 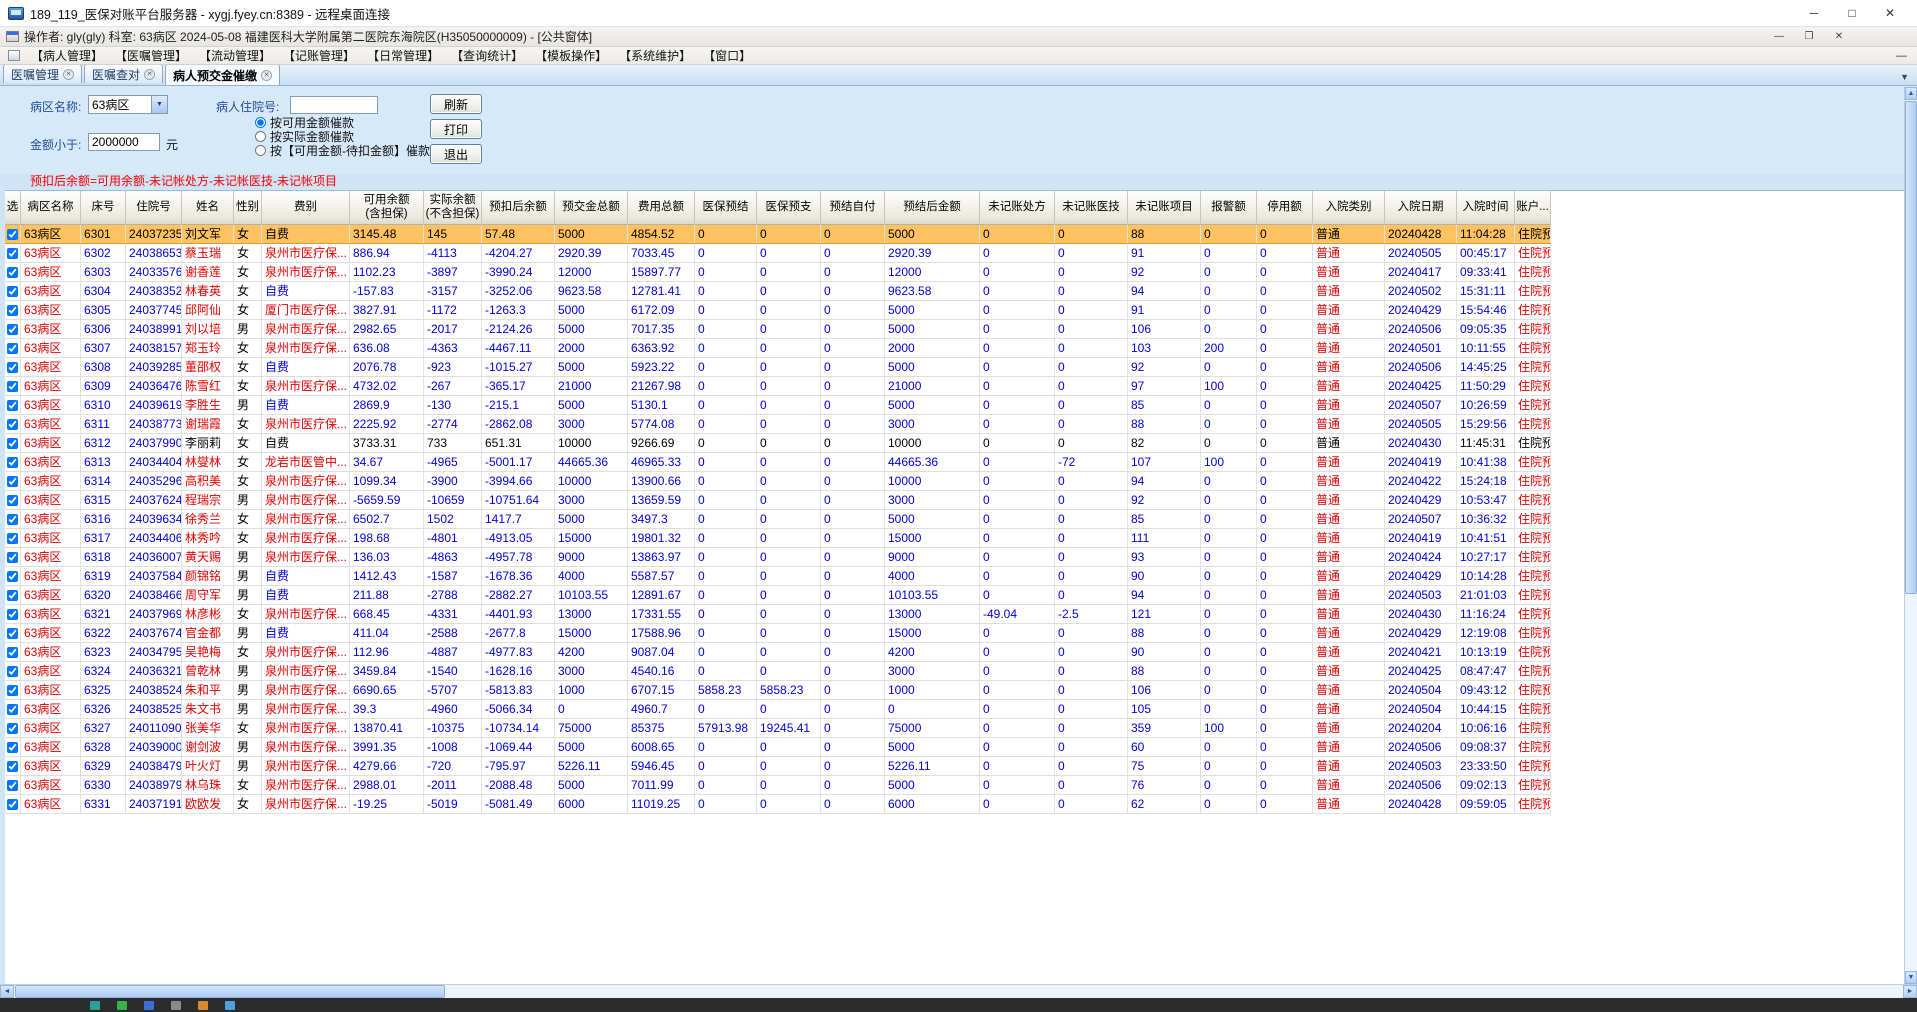 What do you see at coordinates (124, 142) in the screenshot?
I see `amount-input` at bounding box center [124, 142].